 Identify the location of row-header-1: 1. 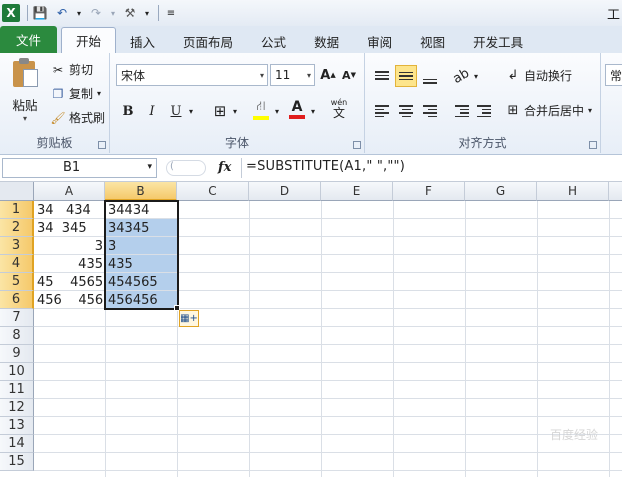
(17, 210).